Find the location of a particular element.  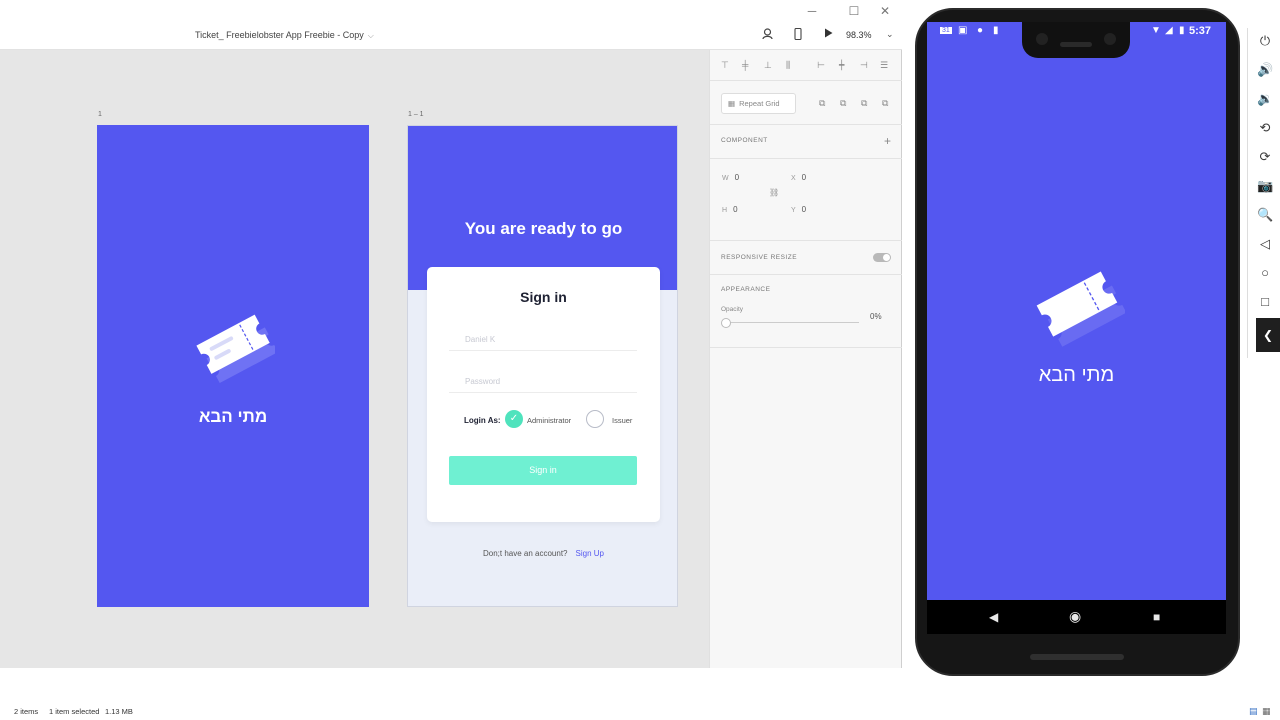

chevron-left-icon: ❮ is located at coordinates (1268, 335).